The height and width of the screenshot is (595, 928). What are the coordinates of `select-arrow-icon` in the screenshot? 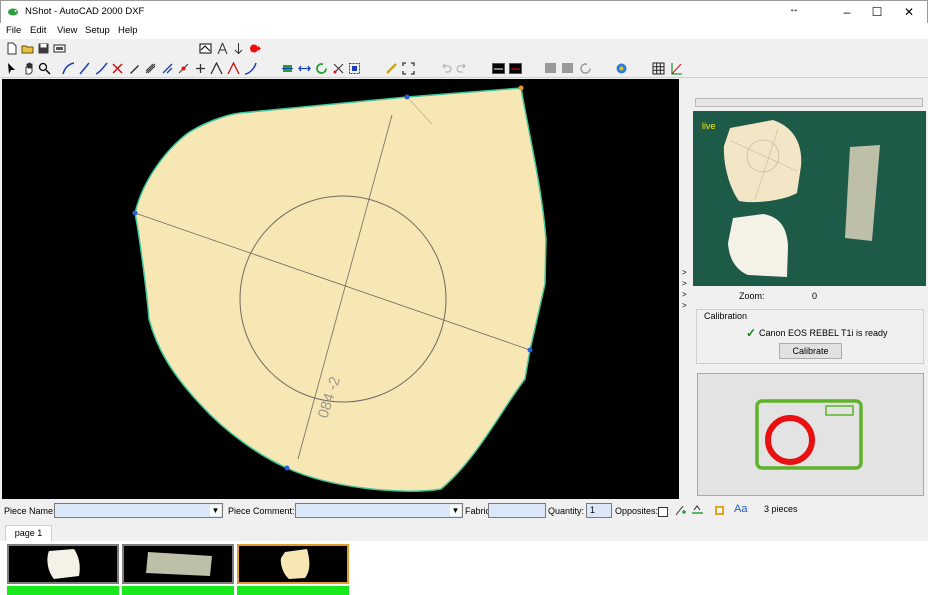 It's located at (11, 68).